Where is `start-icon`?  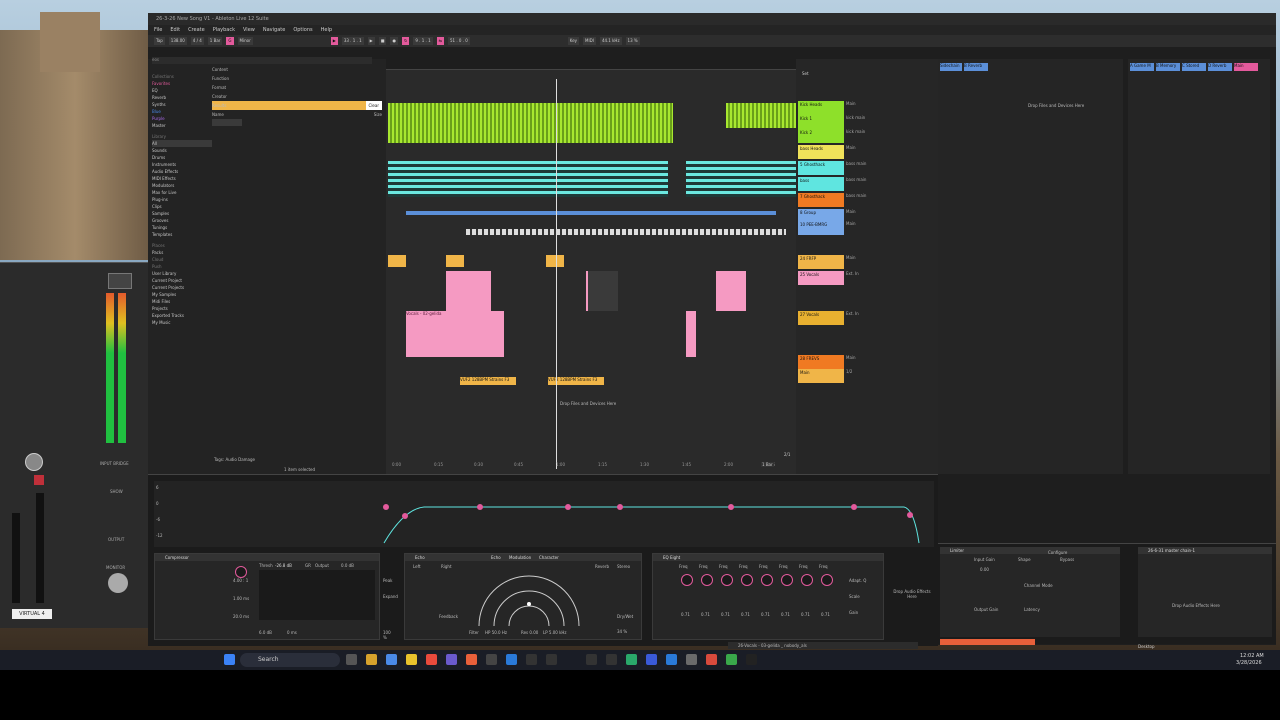
start-icon is located at coordinates (229, 659).